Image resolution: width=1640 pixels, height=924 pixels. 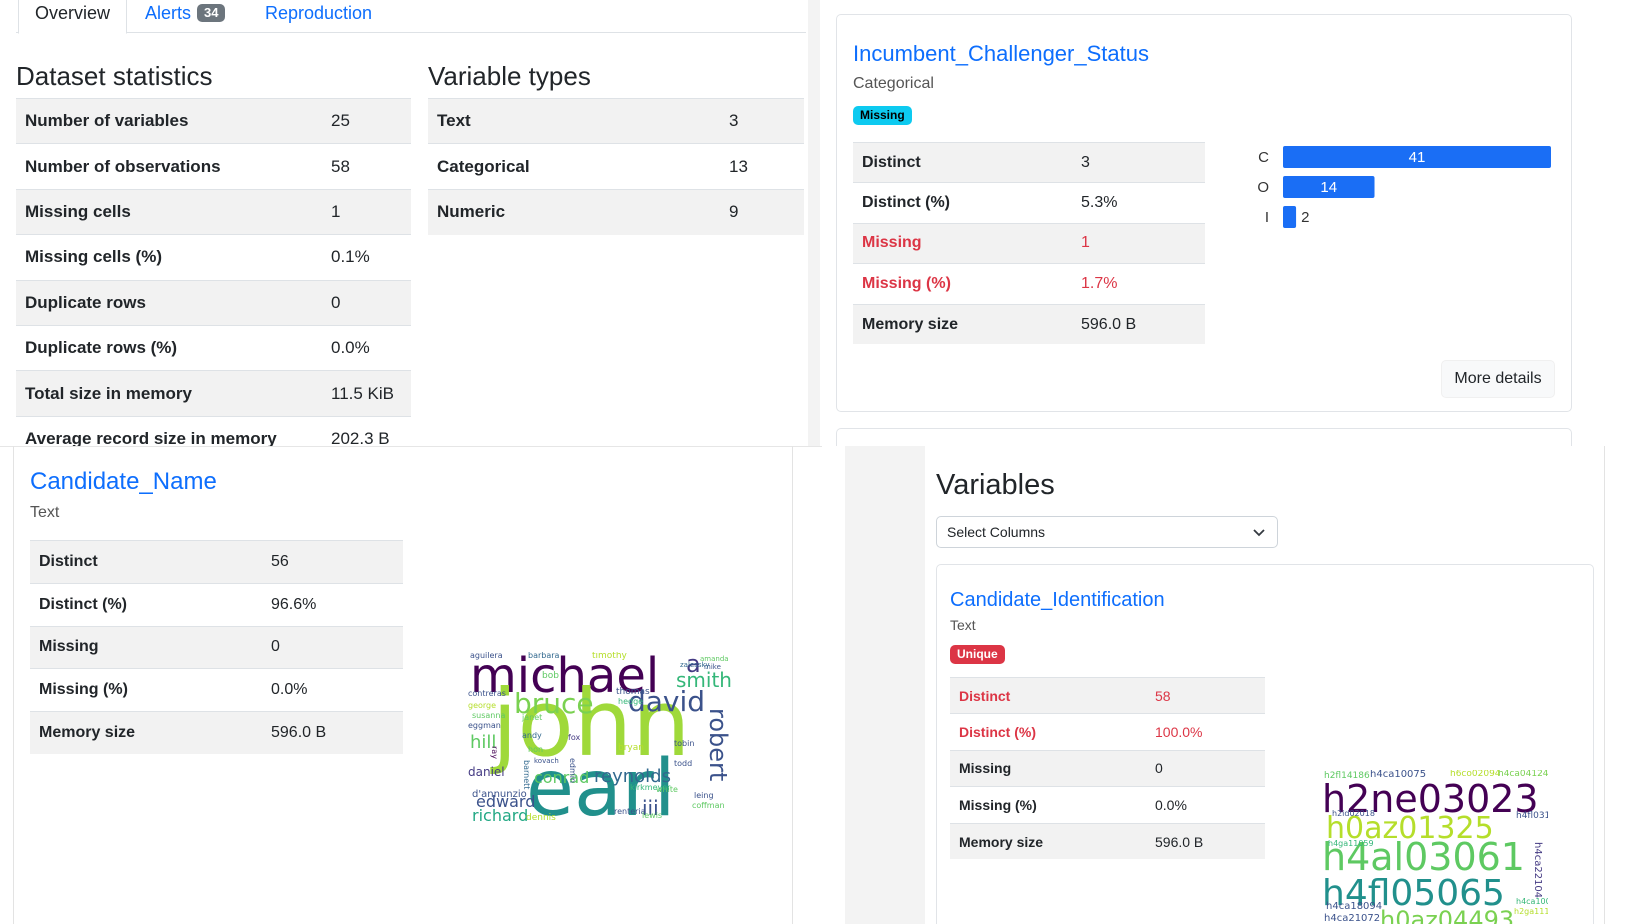 I want to click on variables-left-gutter, so click(x=885, y=685).